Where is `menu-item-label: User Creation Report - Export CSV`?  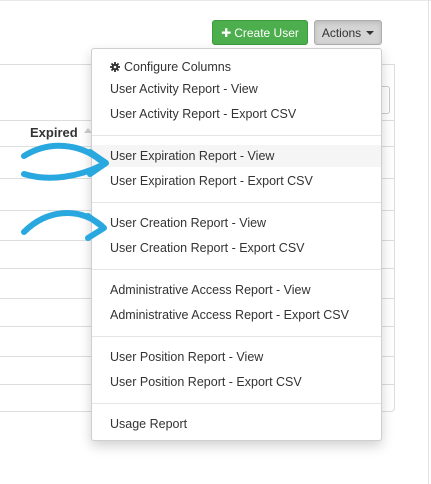
menu-item-label: User Creation Report - Export CSV is located at coordinates (207, 248).